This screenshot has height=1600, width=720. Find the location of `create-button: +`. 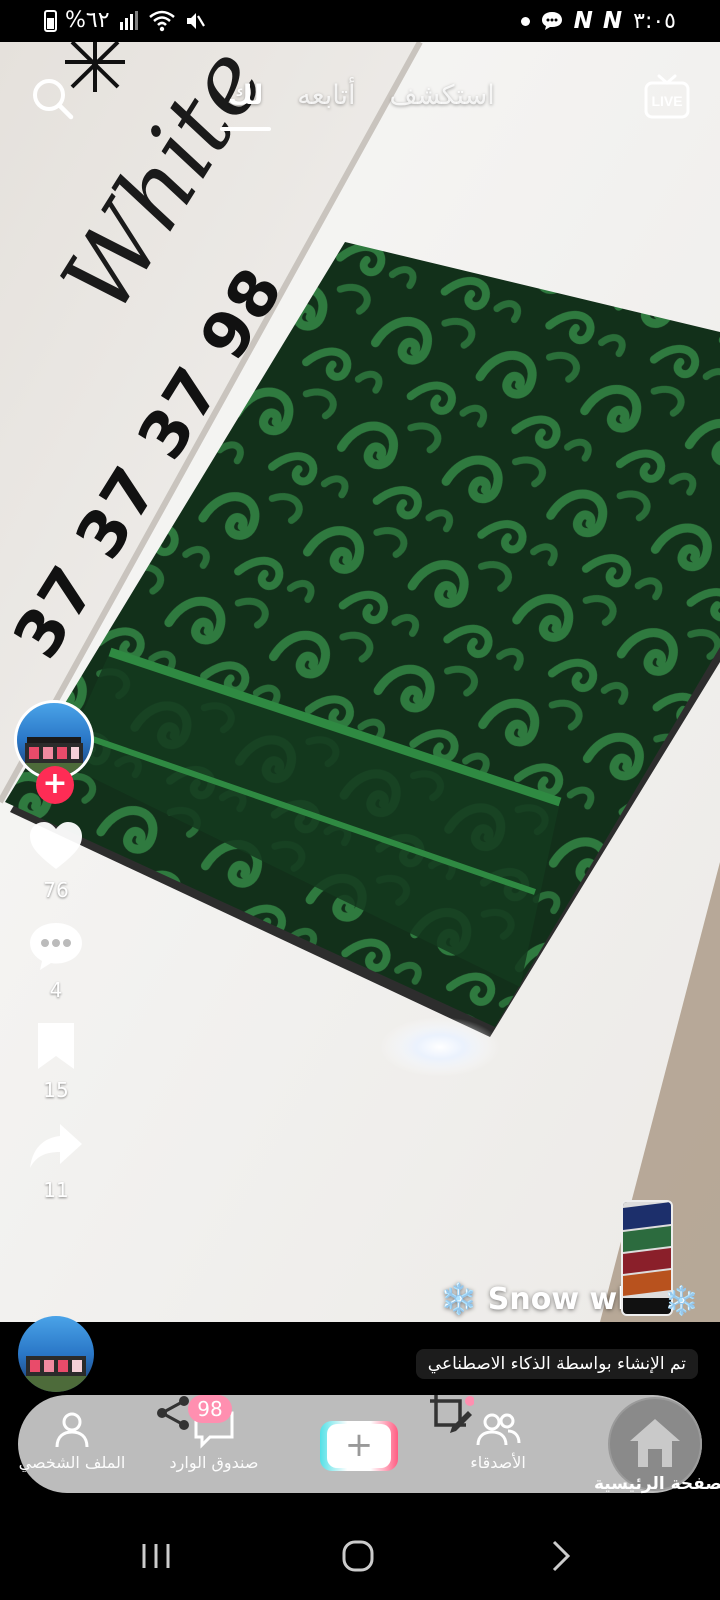

create-button: + is located at coordinates (359, 1446).